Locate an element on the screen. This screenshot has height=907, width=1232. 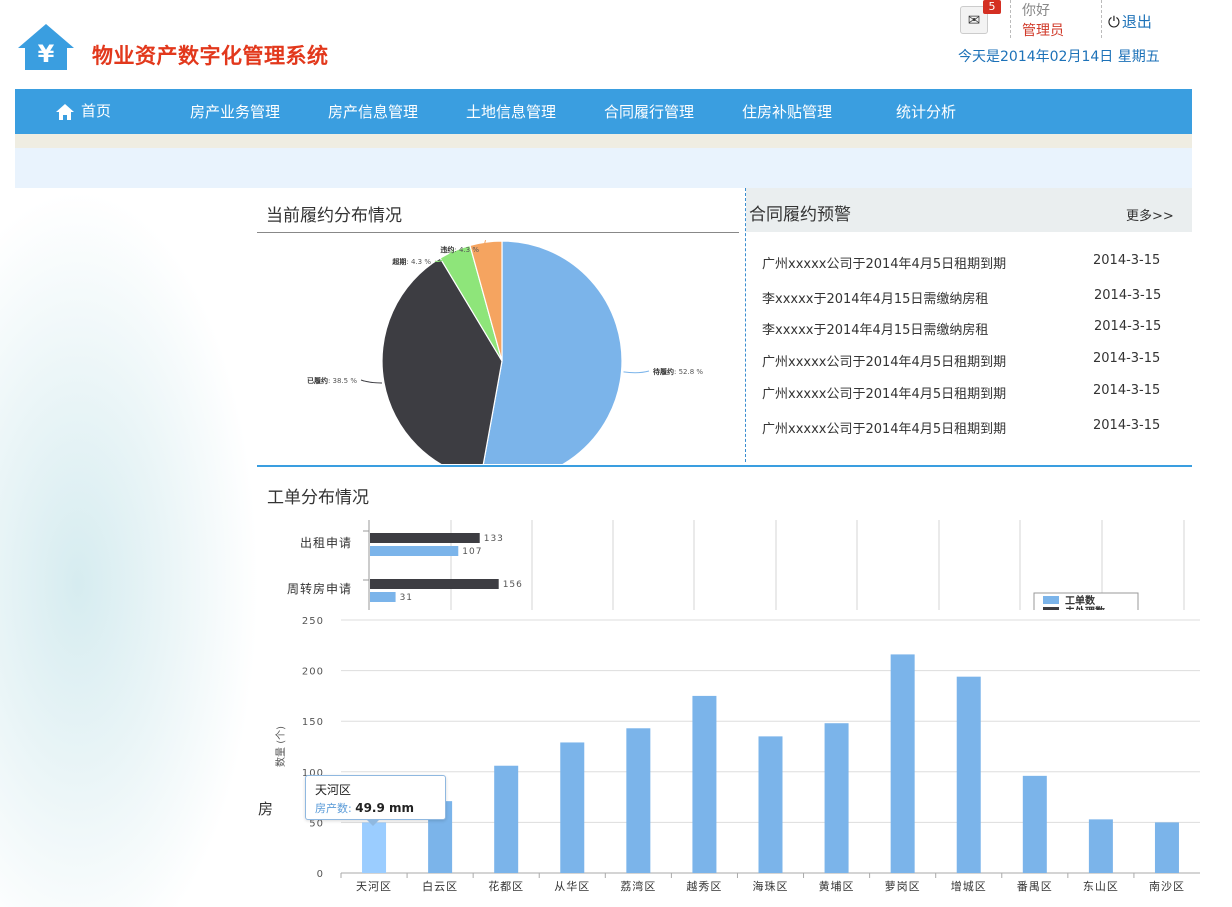
bar-value-label: 156 is located at coordinates (513, 585).